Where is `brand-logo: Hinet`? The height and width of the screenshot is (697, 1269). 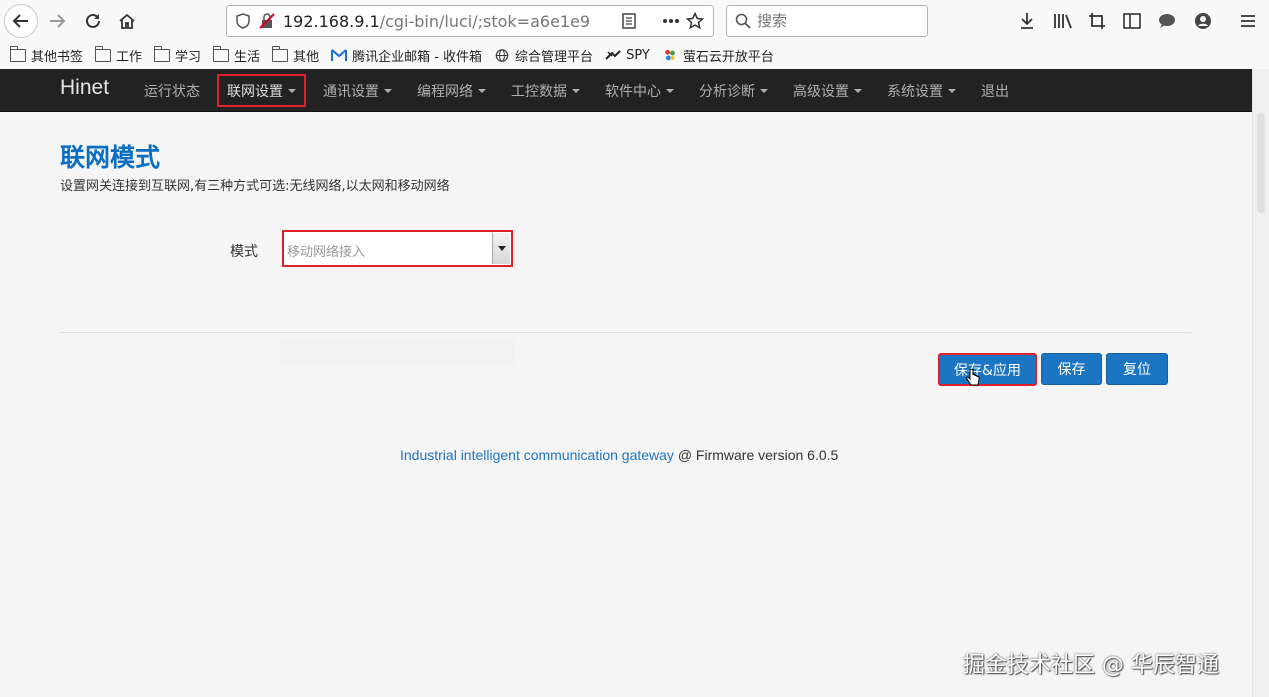 brand-logo: Hinet is located at coordinates (84, 88).